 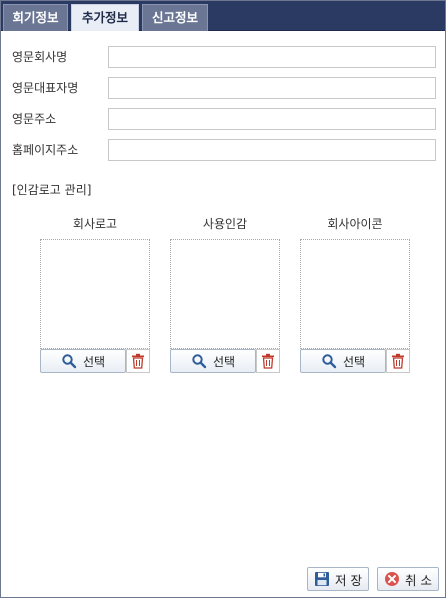 I want to click on tab-company-period: 회기정보, so click(x=35, y=17).